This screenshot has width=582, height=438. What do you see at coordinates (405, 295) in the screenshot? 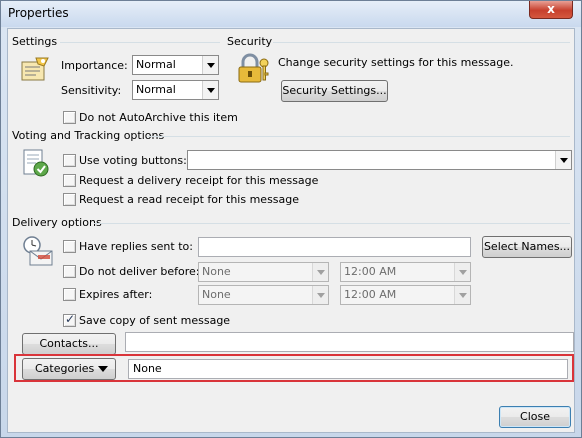
I see `expires-time-select: 12:00 AM` at bounding box center [405, 295].